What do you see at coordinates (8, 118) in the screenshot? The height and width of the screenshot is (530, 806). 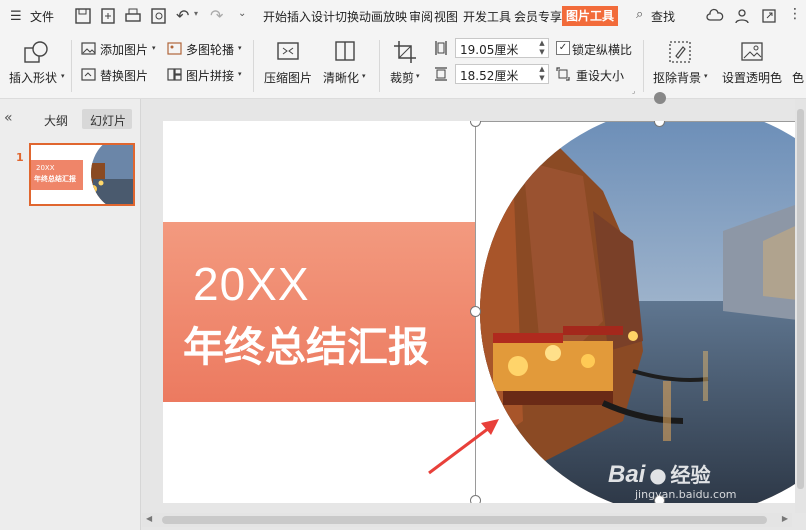 I see `collapse-panel-icon: «` at bounding box center [8, 118].